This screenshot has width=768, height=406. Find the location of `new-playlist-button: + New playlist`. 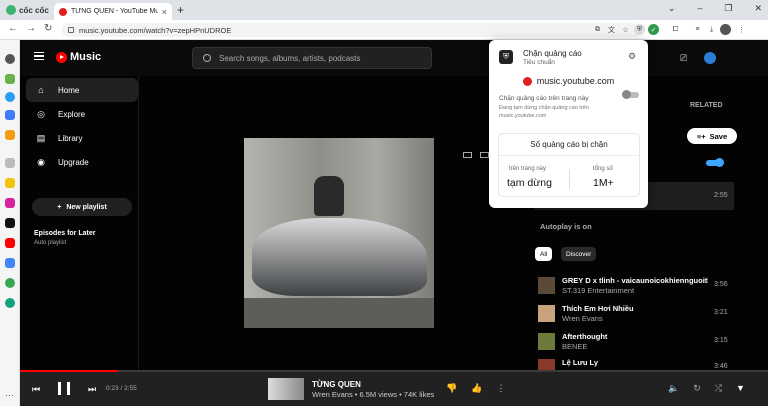

new-playlist-button: + New playlist is located at coordinates (82, 207).